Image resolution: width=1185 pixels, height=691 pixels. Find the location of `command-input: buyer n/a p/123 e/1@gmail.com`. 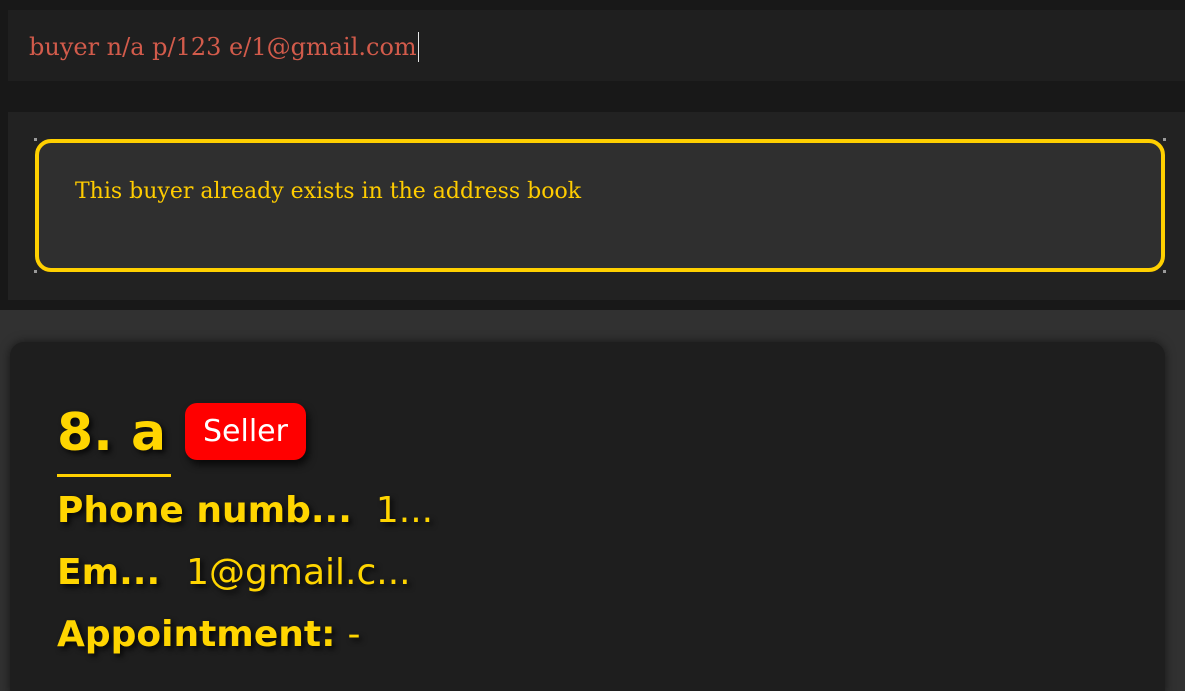

command-input: buyer n/a p/123 e/1@gmail.com is located at coordinates (224, 47).